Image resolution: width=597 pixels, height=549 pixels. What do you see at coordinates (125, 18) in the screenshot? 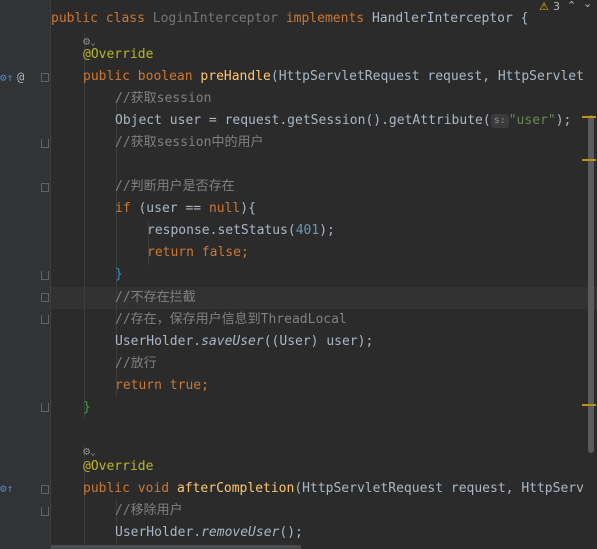
I see `keyword: class` at bounding box center [125, 18].